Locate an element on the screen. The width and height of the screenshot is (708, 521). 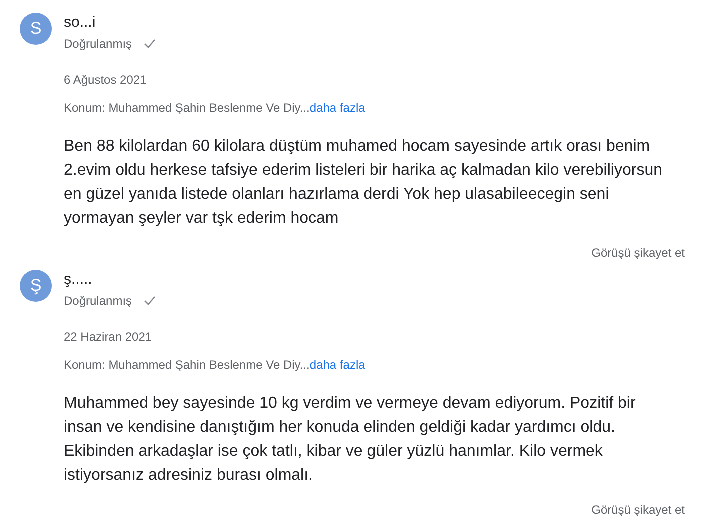
review-text: Ben 88 kilolardan 60 kilolara düştüm muhamed hocam sayesinde artık orası benim 2.evim oldu herkese tafsiye ederim listeleri bir harika aç kalmadan kilo verebiliyorsun en güzel yanıda listede olanları hazırlama derdi Yok hep ulasabileecegin seni yormayan şeyler var tşk ederim hocam is located at coordinates (364, 183).